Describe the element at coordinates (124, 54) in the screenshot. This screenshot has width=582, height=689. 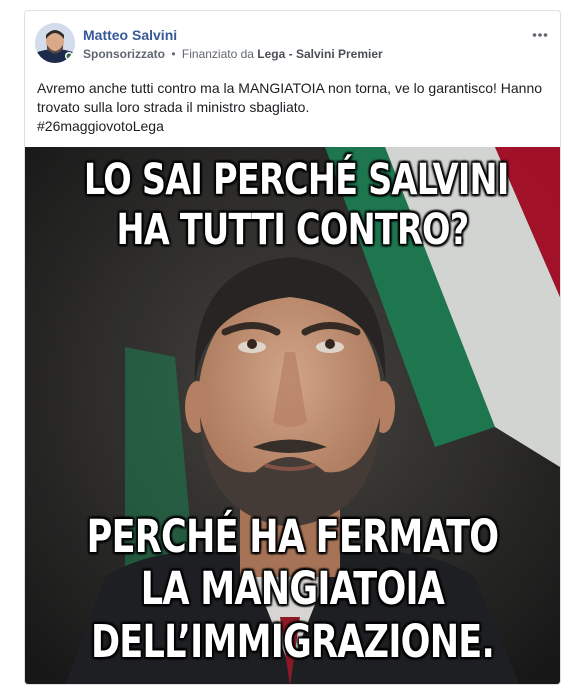
I see `sponsored-label: Sponsorizzato` at that location.